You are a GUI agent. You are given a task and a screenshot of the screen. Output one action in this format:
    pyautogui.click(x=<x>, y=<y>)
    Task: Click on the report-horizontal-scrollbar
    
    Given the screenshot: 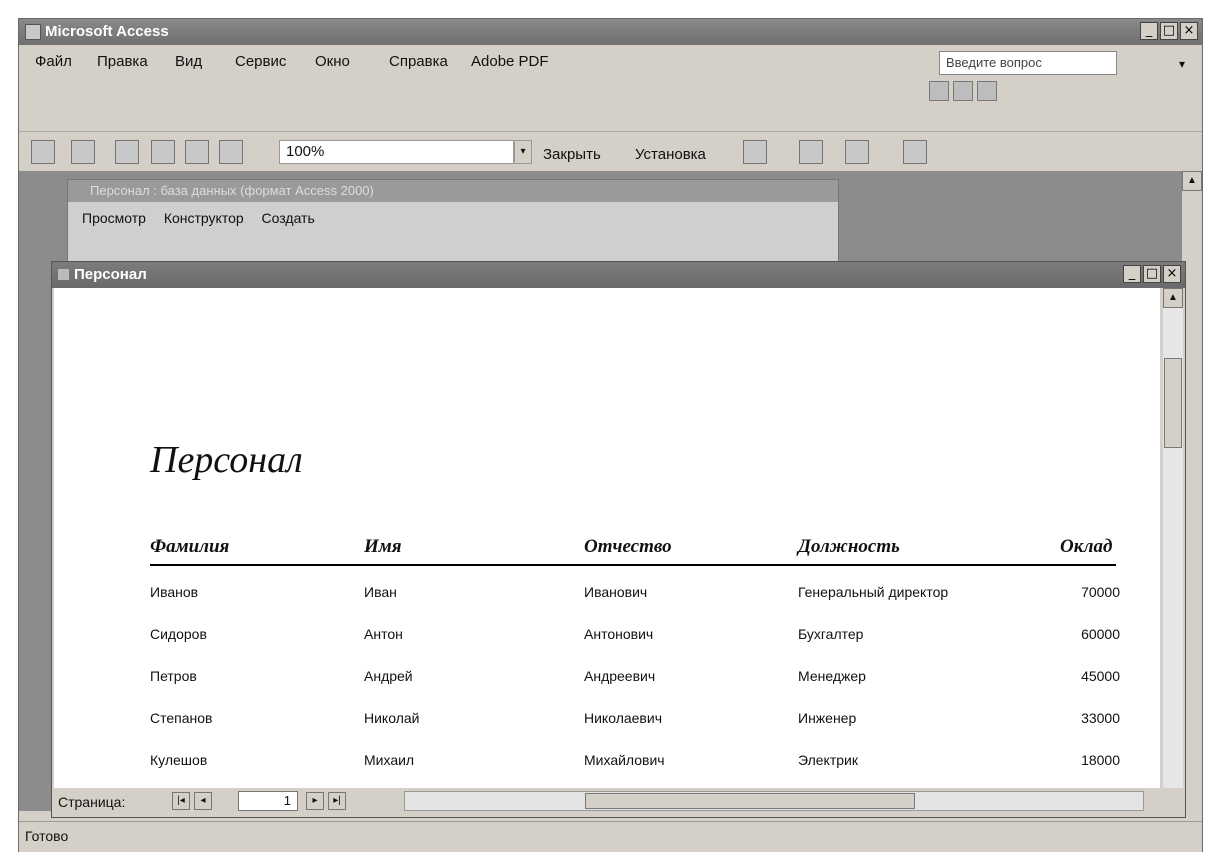 What is the action you would take?
    pyautogui.click(x=774, y=801)
    